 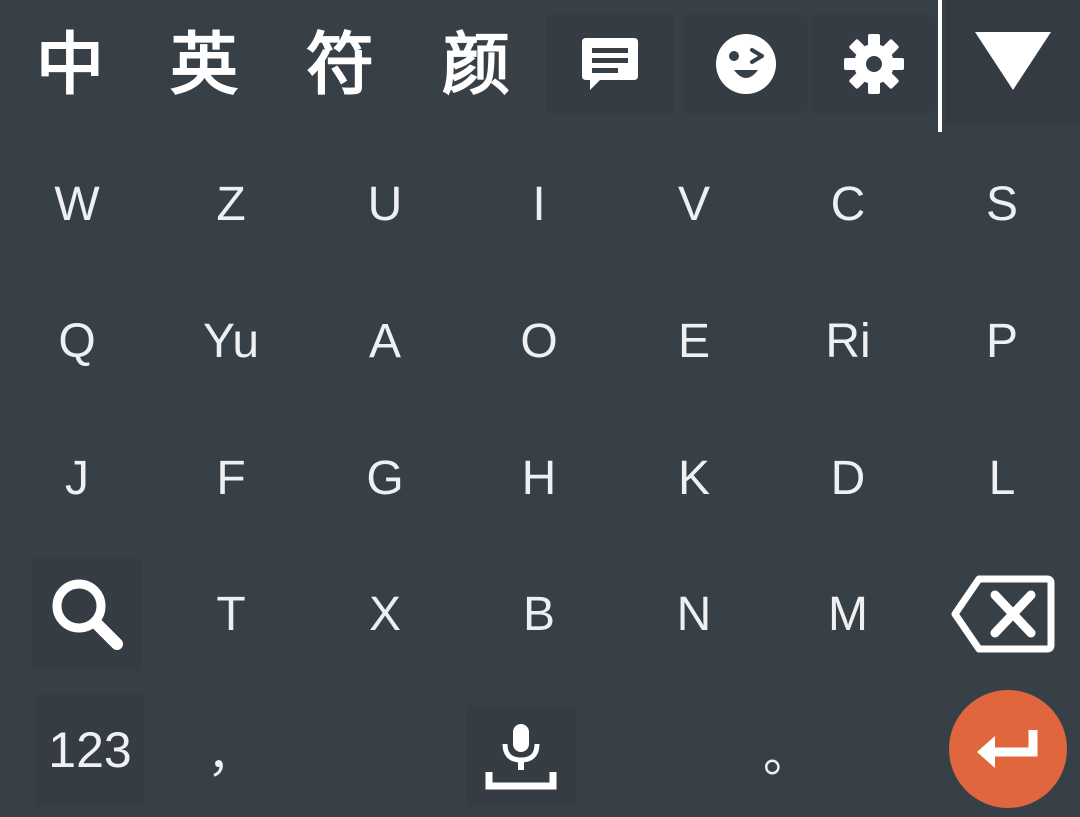 I want to click on key-label: W, so click(x=77, y=204).